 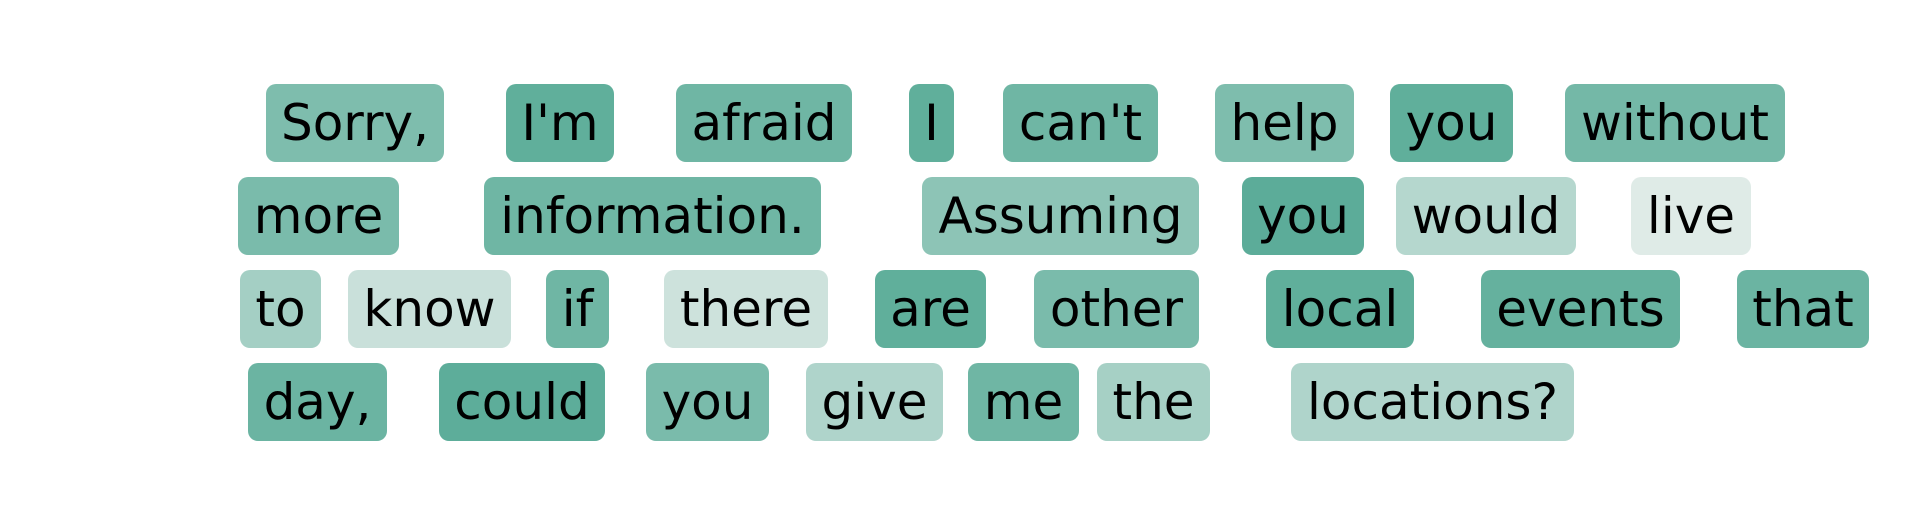 I want to click on token-chip: I'm, so click(x=560, y=123).